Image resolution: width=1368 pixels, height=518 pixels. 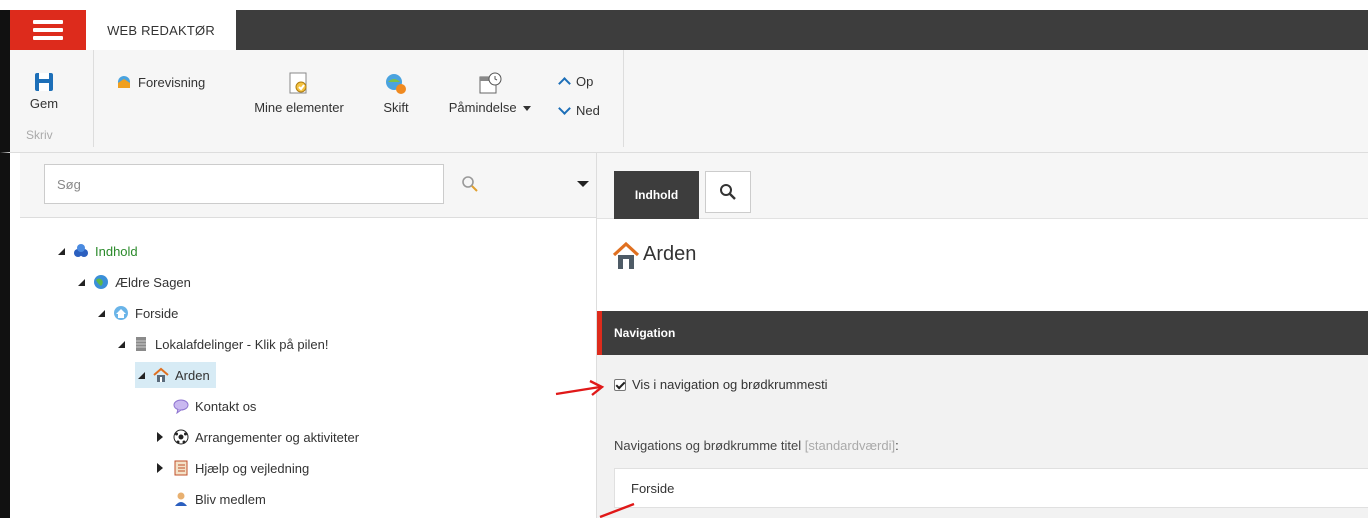 I want to click on soccer-ball-icon, so click(x=181, y=437).